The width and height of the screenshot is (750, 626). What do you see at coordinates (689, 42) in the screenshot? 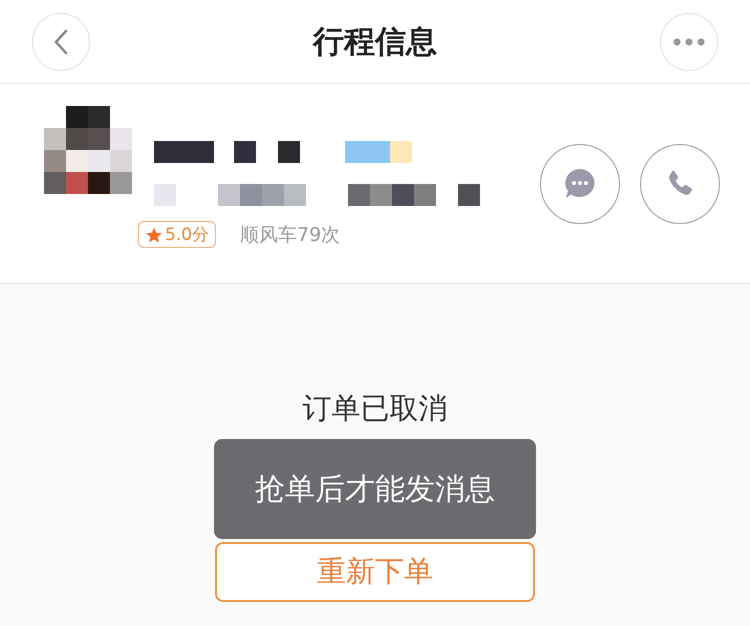
I see `more-icon` at bounding box center [689, 42].